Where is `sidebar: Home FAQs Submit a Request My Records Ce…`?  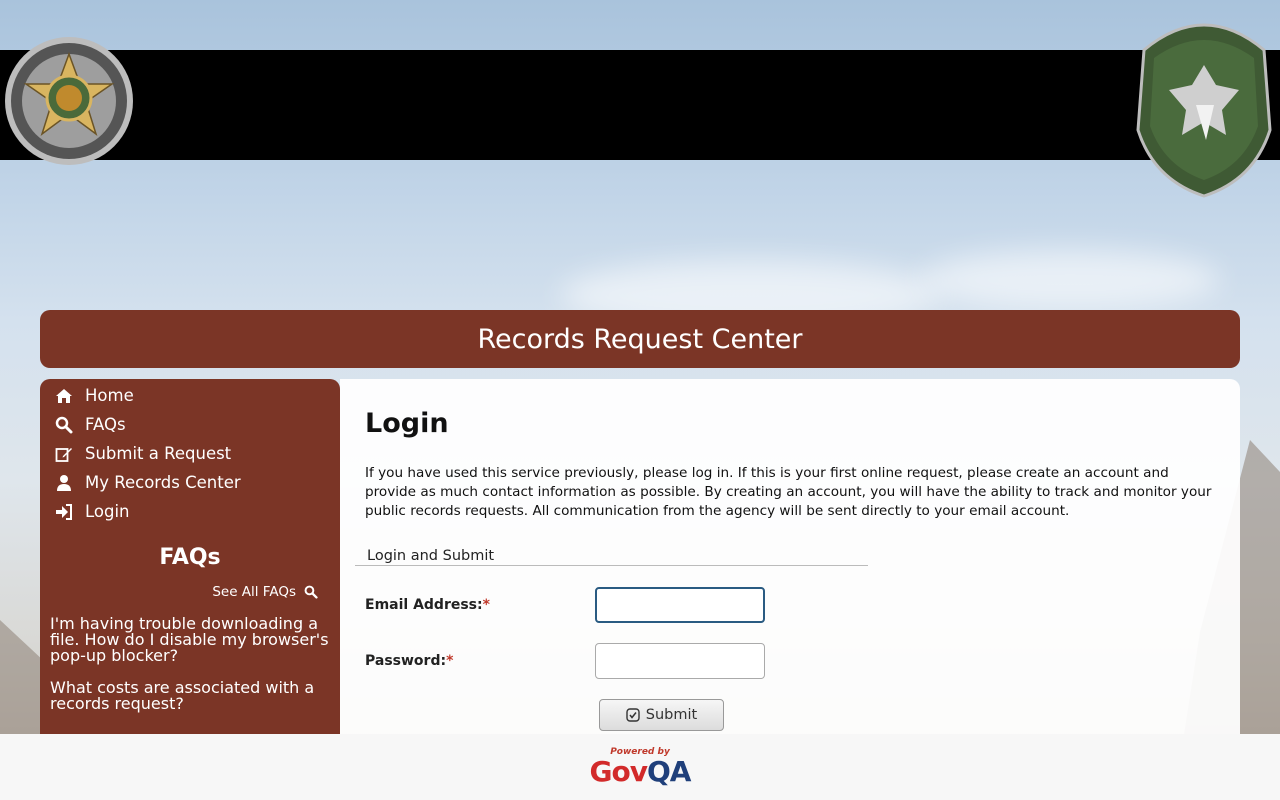 sidebar: Home FAQs Submit a Request My Records Ce… is located at coordinates (190, 559).